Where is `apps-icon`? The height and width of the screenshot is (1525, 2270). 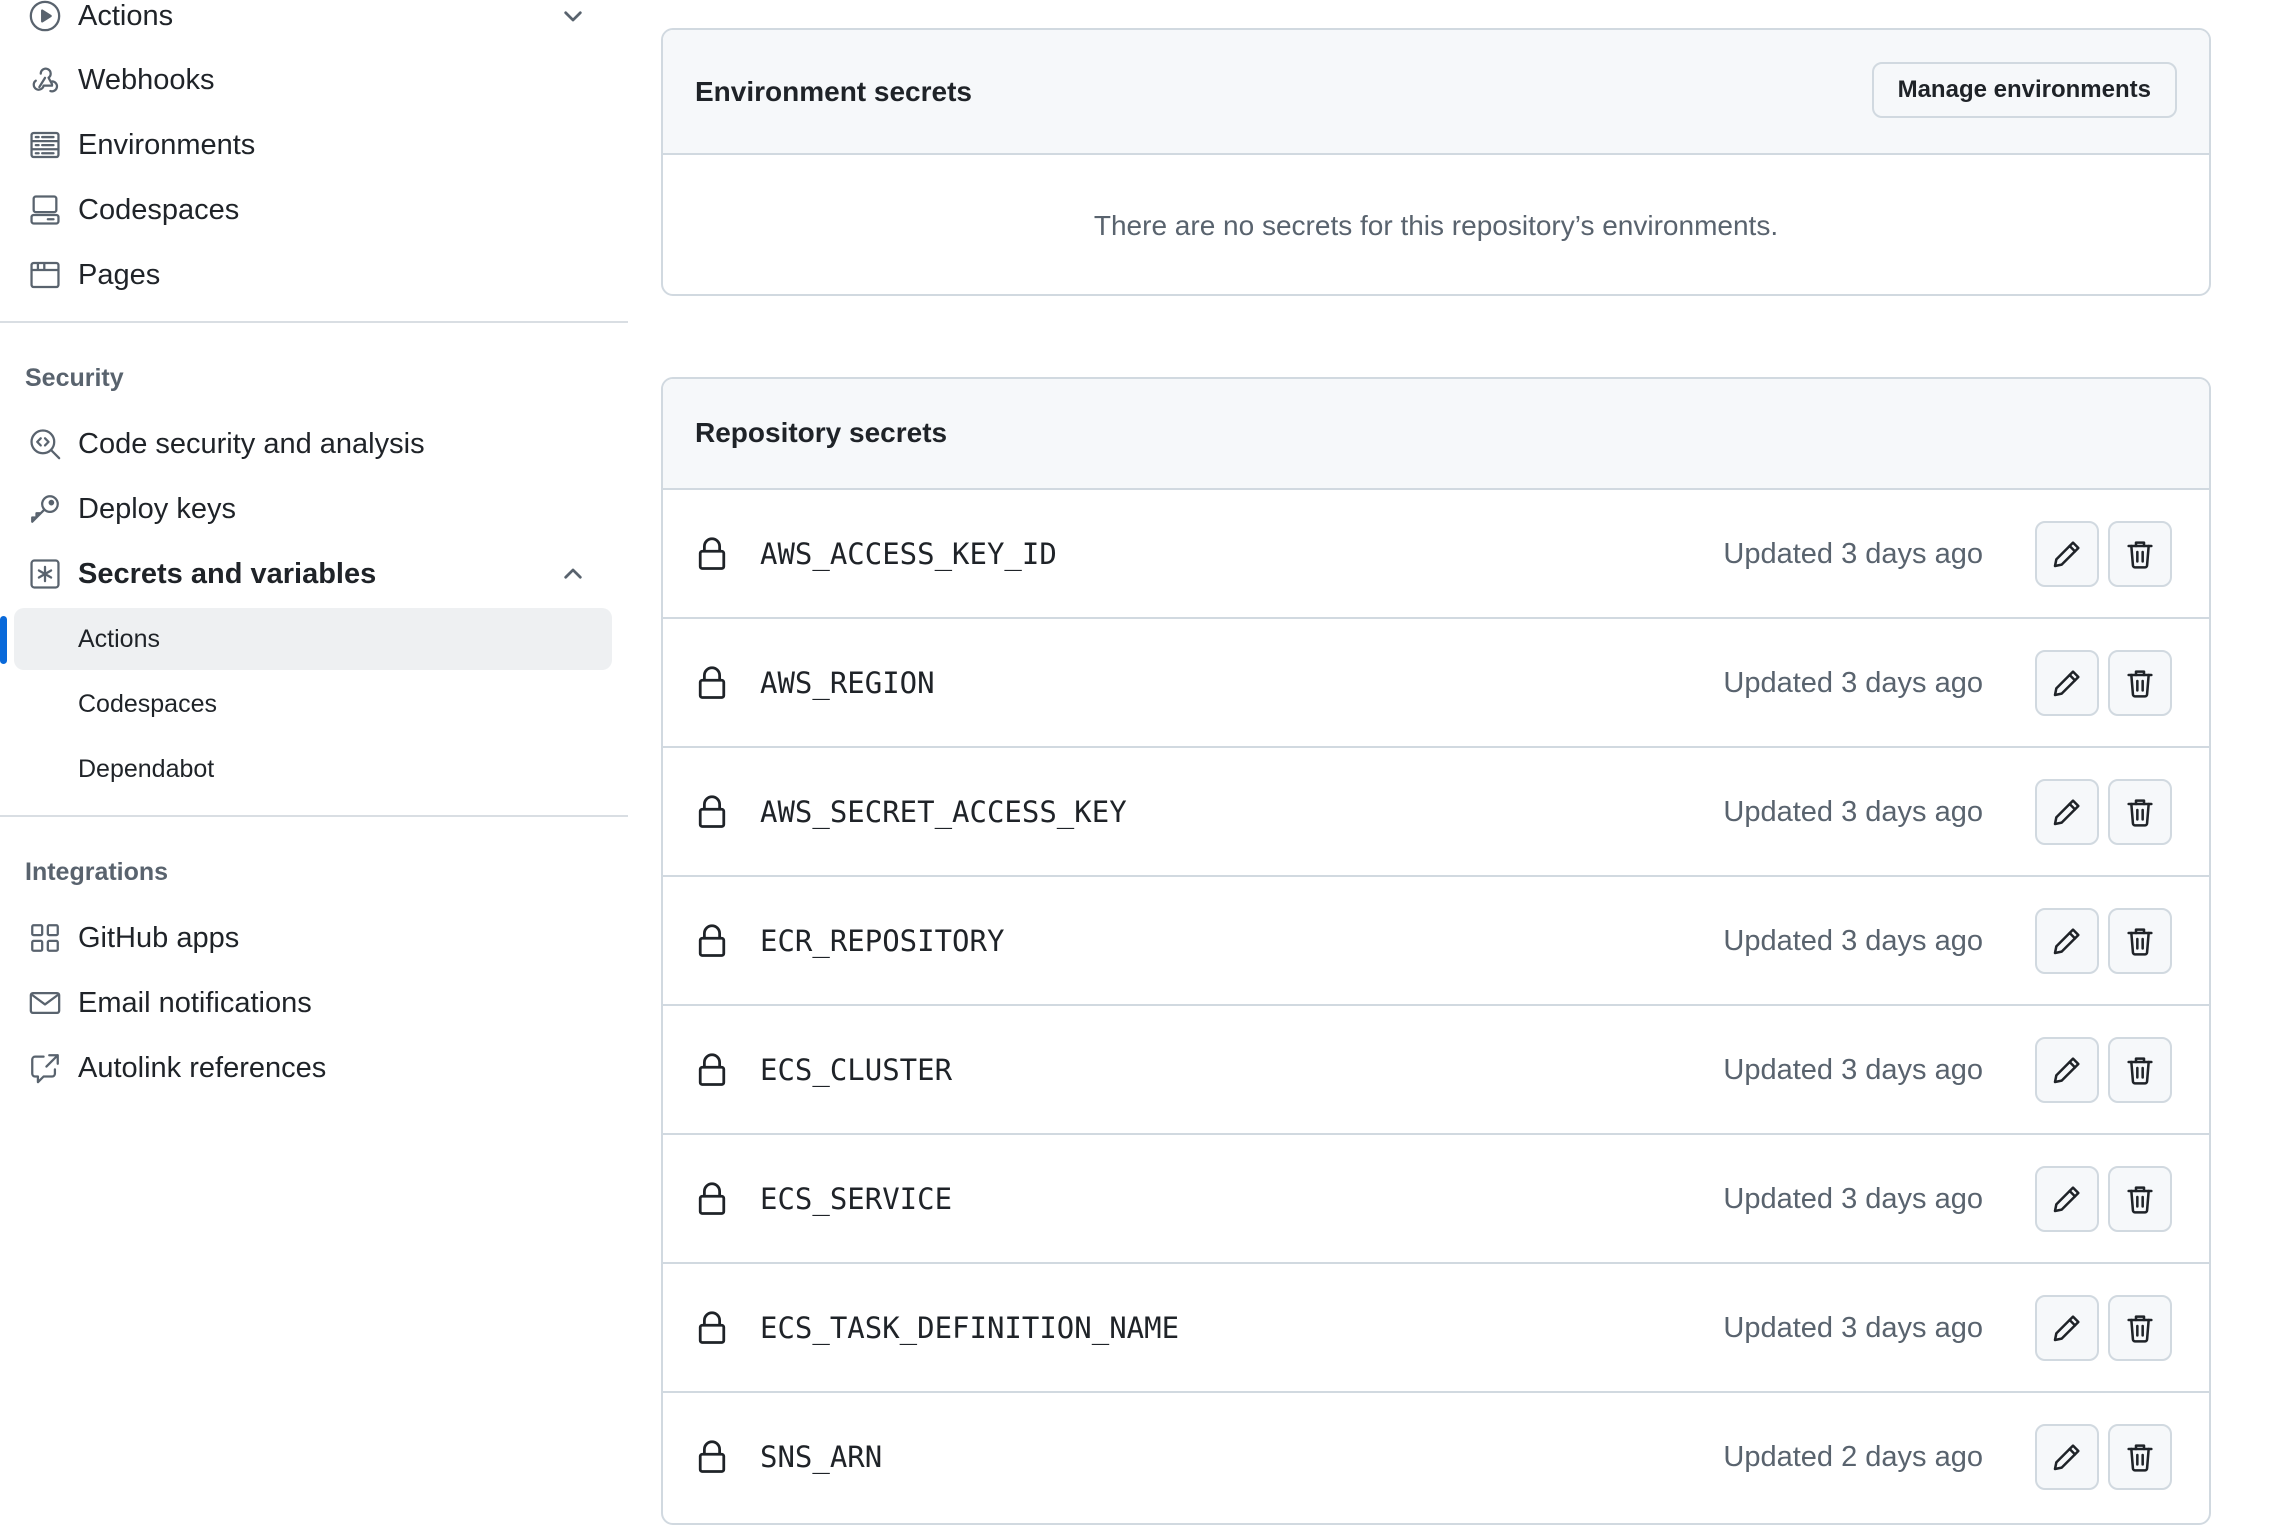 apps-icon is located at coordinates (45, 938).